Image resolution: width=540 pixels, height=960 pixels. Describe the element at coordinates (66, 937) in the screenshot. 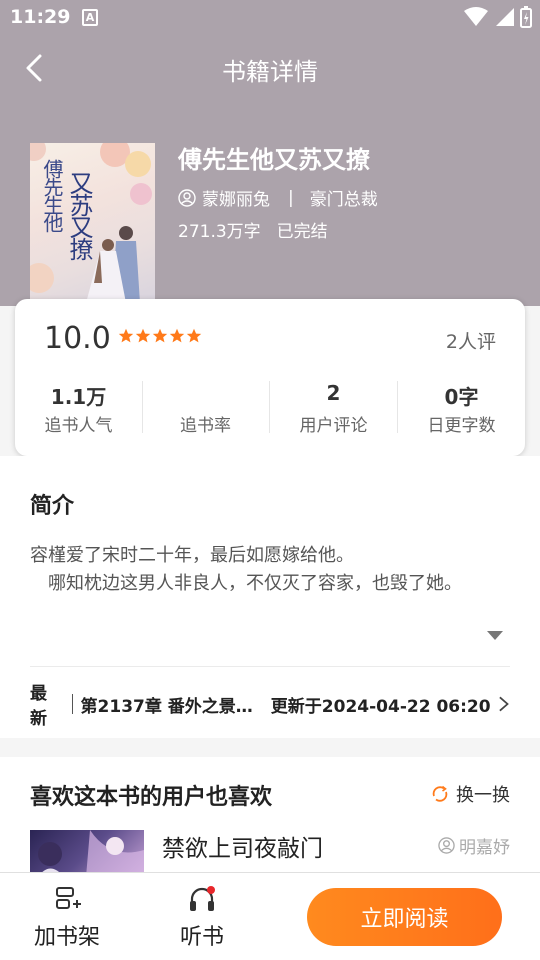

I see `add-to-shelf-label: 加书架` at that location.